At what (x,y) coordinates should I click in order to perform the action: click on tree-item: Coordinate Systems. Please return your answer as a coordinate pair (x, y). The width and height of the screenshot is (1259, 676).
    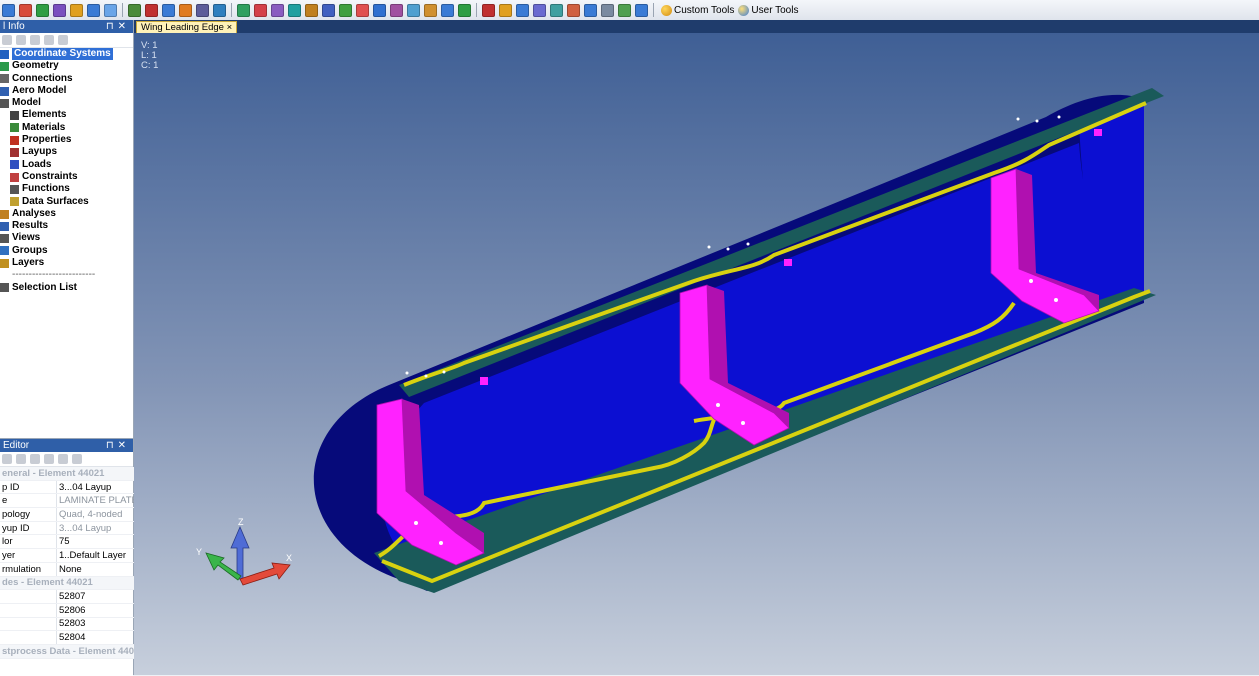
    Looking at the image, I should click on (66, 54).